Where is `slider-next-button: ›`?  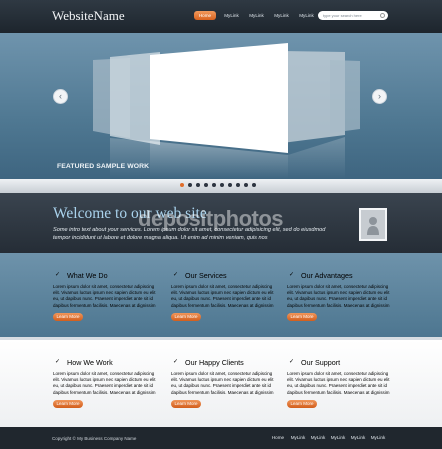 slider-next-button: › is located at coordinates (379, 96).